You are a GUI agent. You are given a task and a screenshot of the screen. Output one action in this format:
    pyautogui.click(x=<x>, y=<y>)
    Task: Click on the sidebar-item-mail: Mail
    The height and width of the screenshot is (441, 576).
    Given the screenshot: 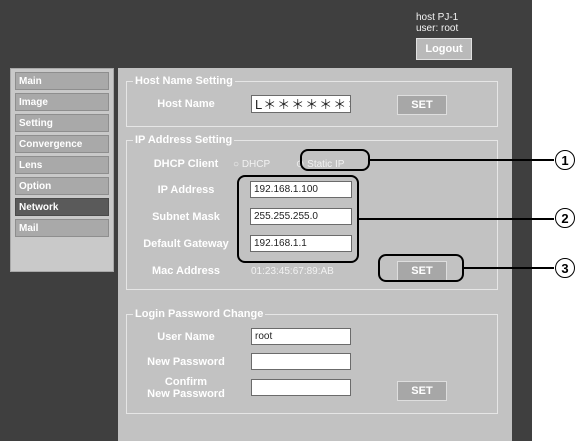 What is the action you would take?
    pyautogui.click(x=62, y=228)
    